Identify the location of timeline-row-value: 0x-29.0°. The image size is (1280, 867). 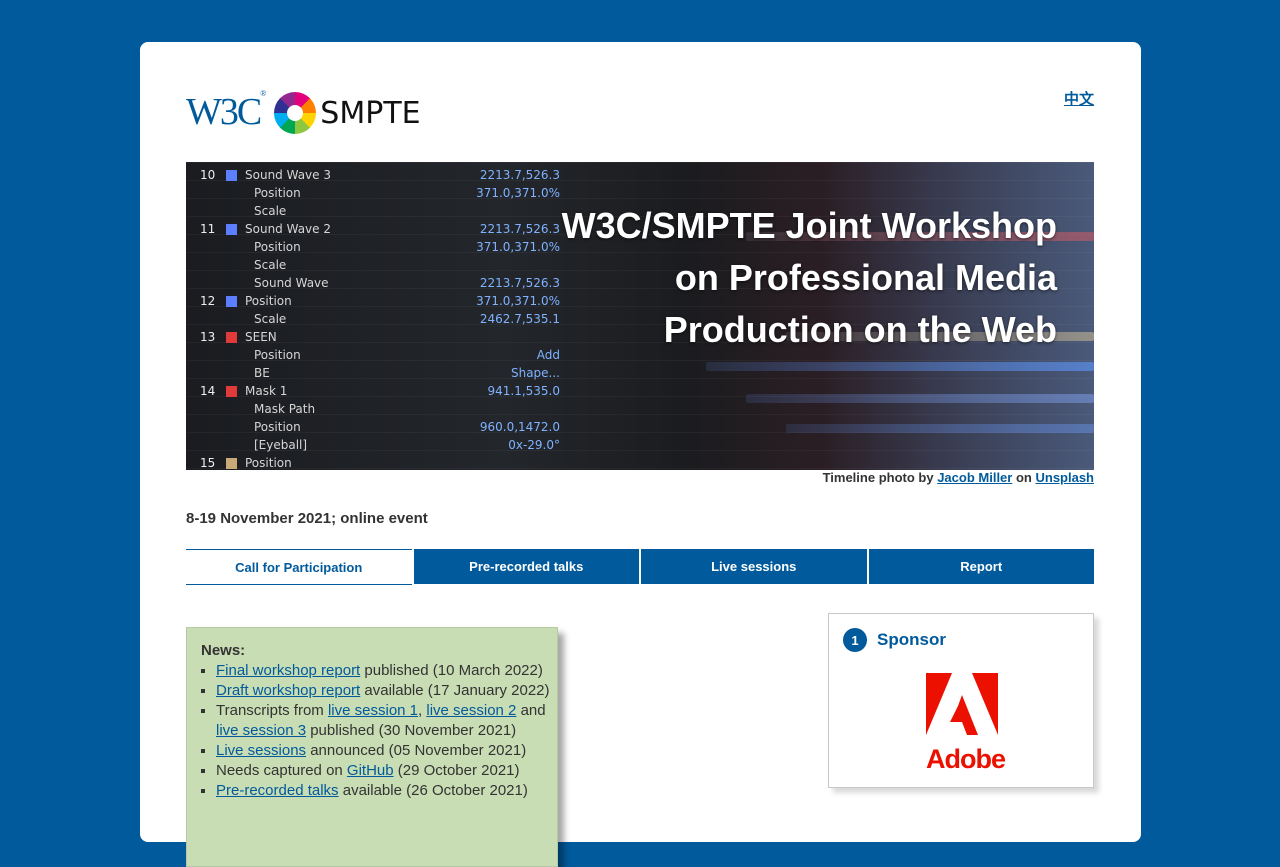
(534, 445).